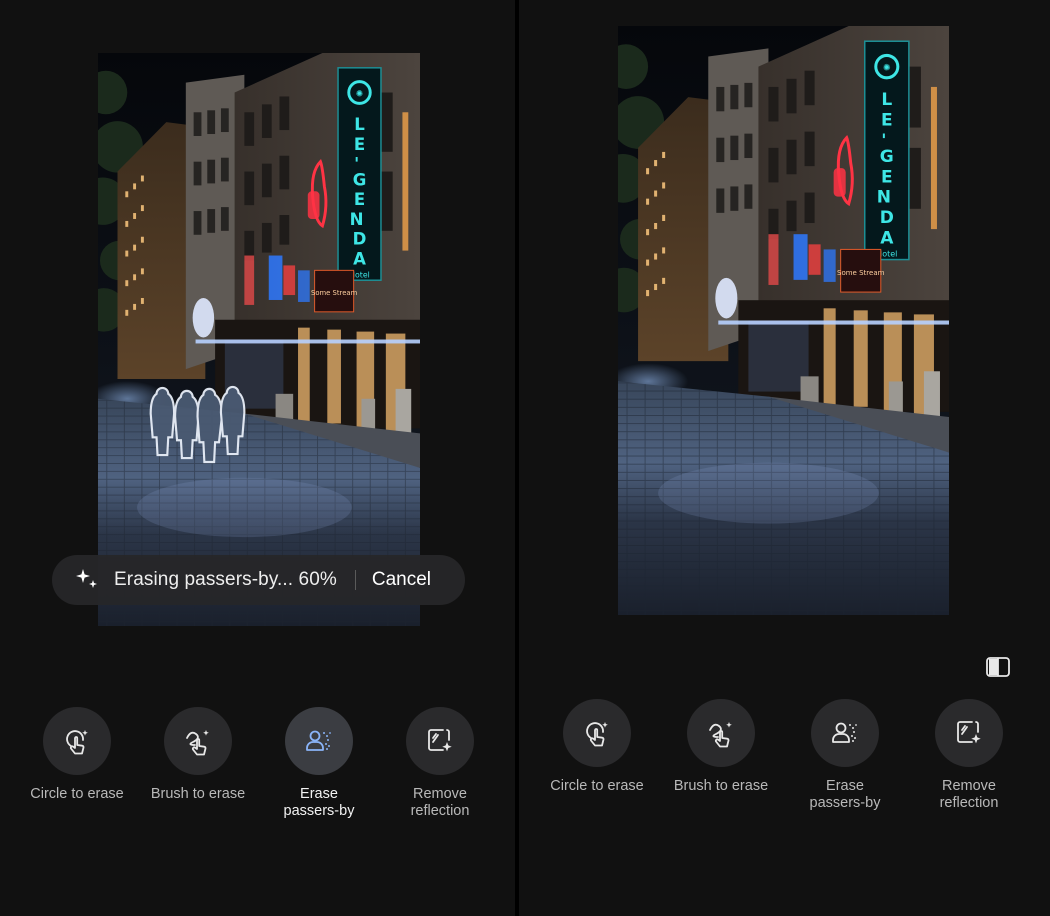 This screenshot has height=916, width=1050. What do you see at coordinates (86, 578) in the screenshot?
I see `sparkle-icon` at bounding box center [86, 578].